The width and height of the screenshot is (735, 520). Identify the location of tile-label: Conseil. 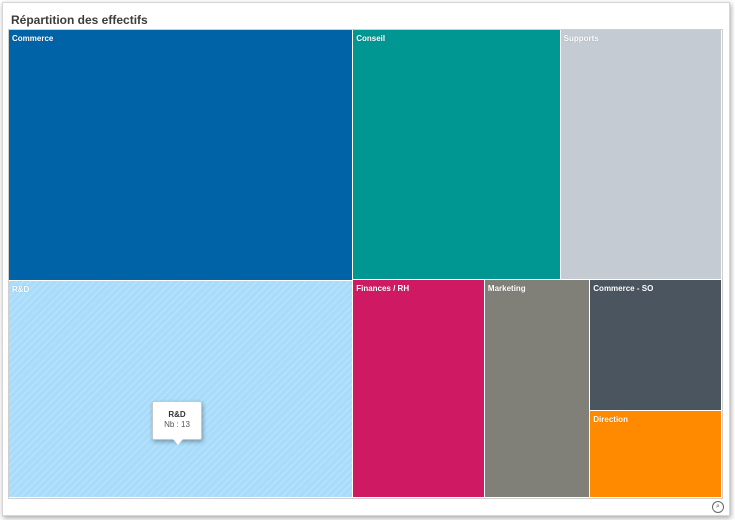
(371, 38).